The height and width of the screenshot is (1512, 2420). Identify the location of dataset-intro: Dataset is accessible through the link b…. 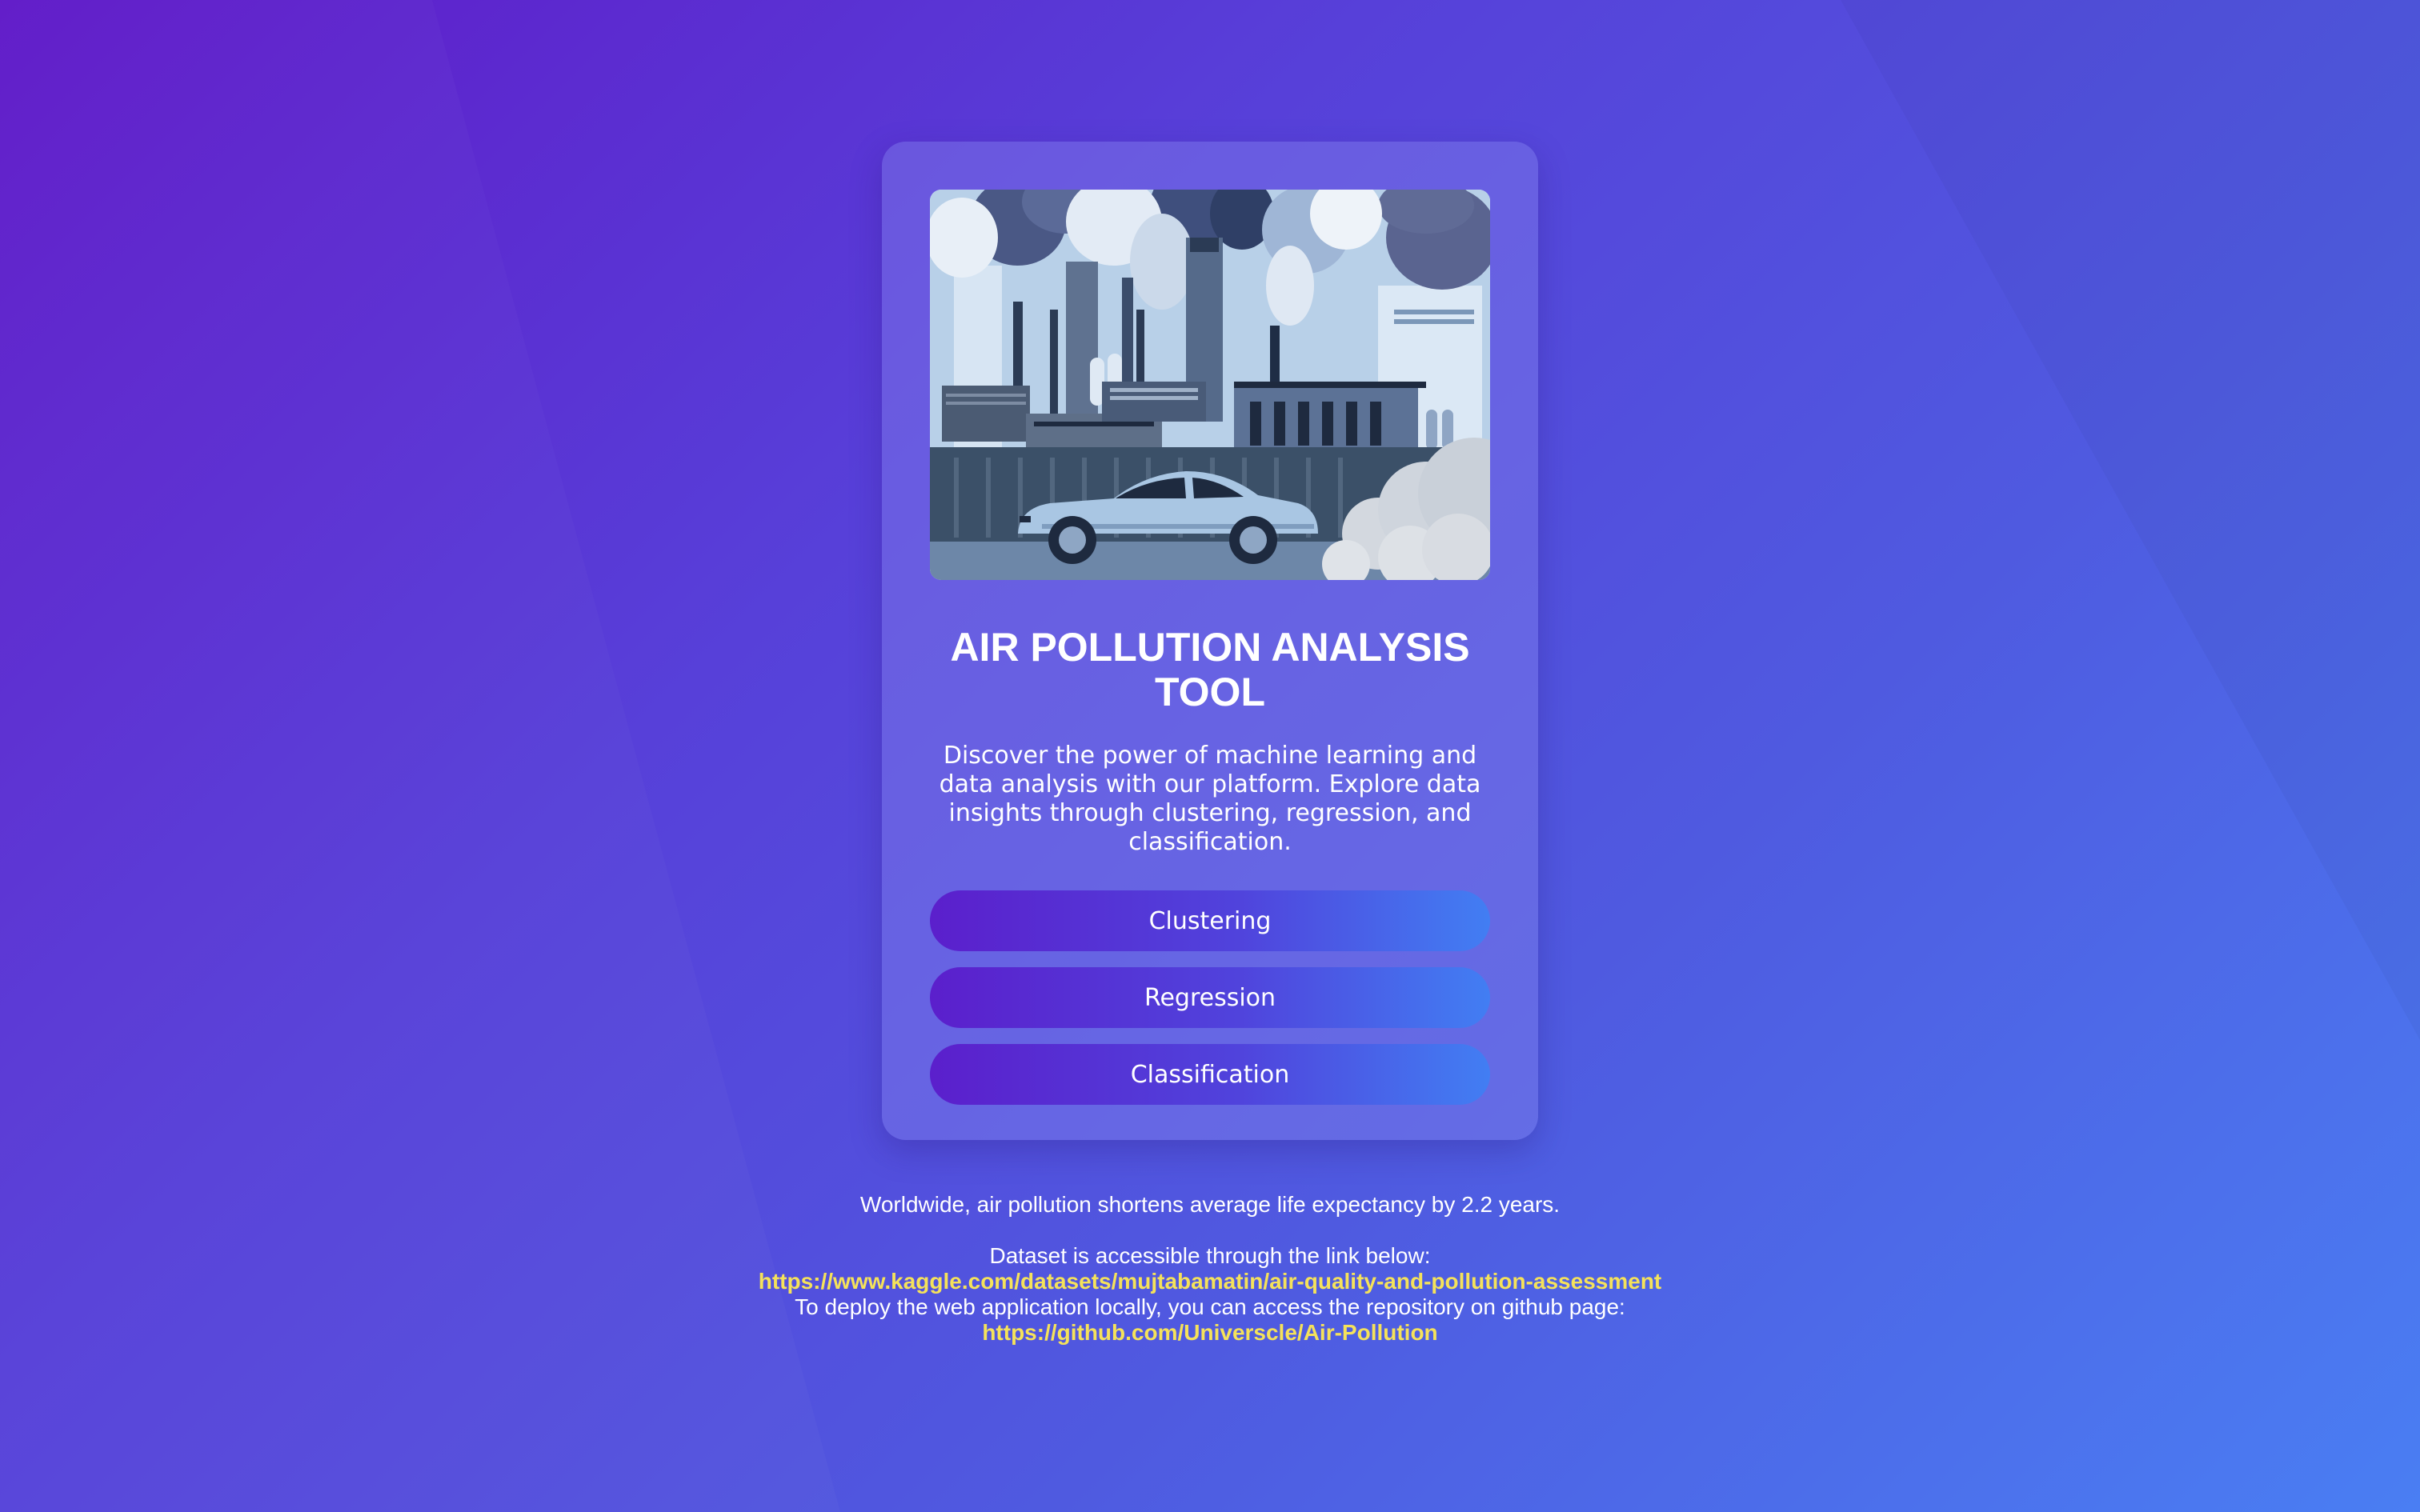
(1210, 1255).